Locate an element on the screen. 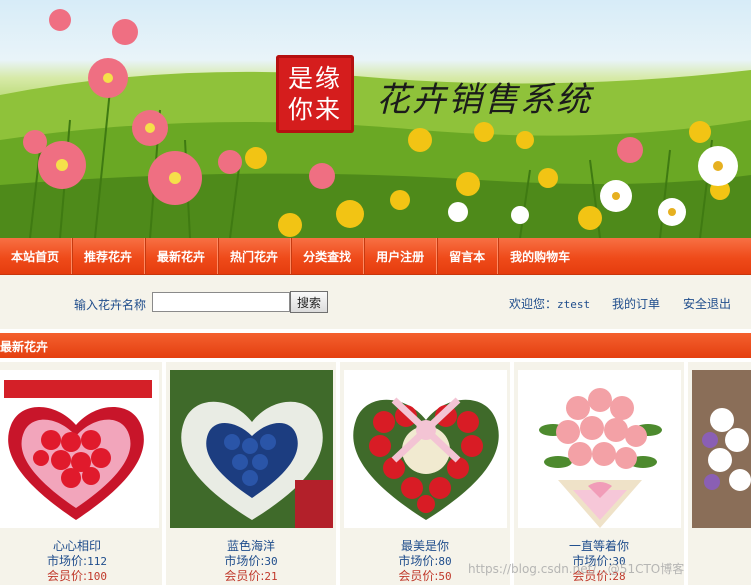 The height and width of the screenshot is (585, 751). nav-item-guestbook: 留言本 is located at coordinates (468, 256).